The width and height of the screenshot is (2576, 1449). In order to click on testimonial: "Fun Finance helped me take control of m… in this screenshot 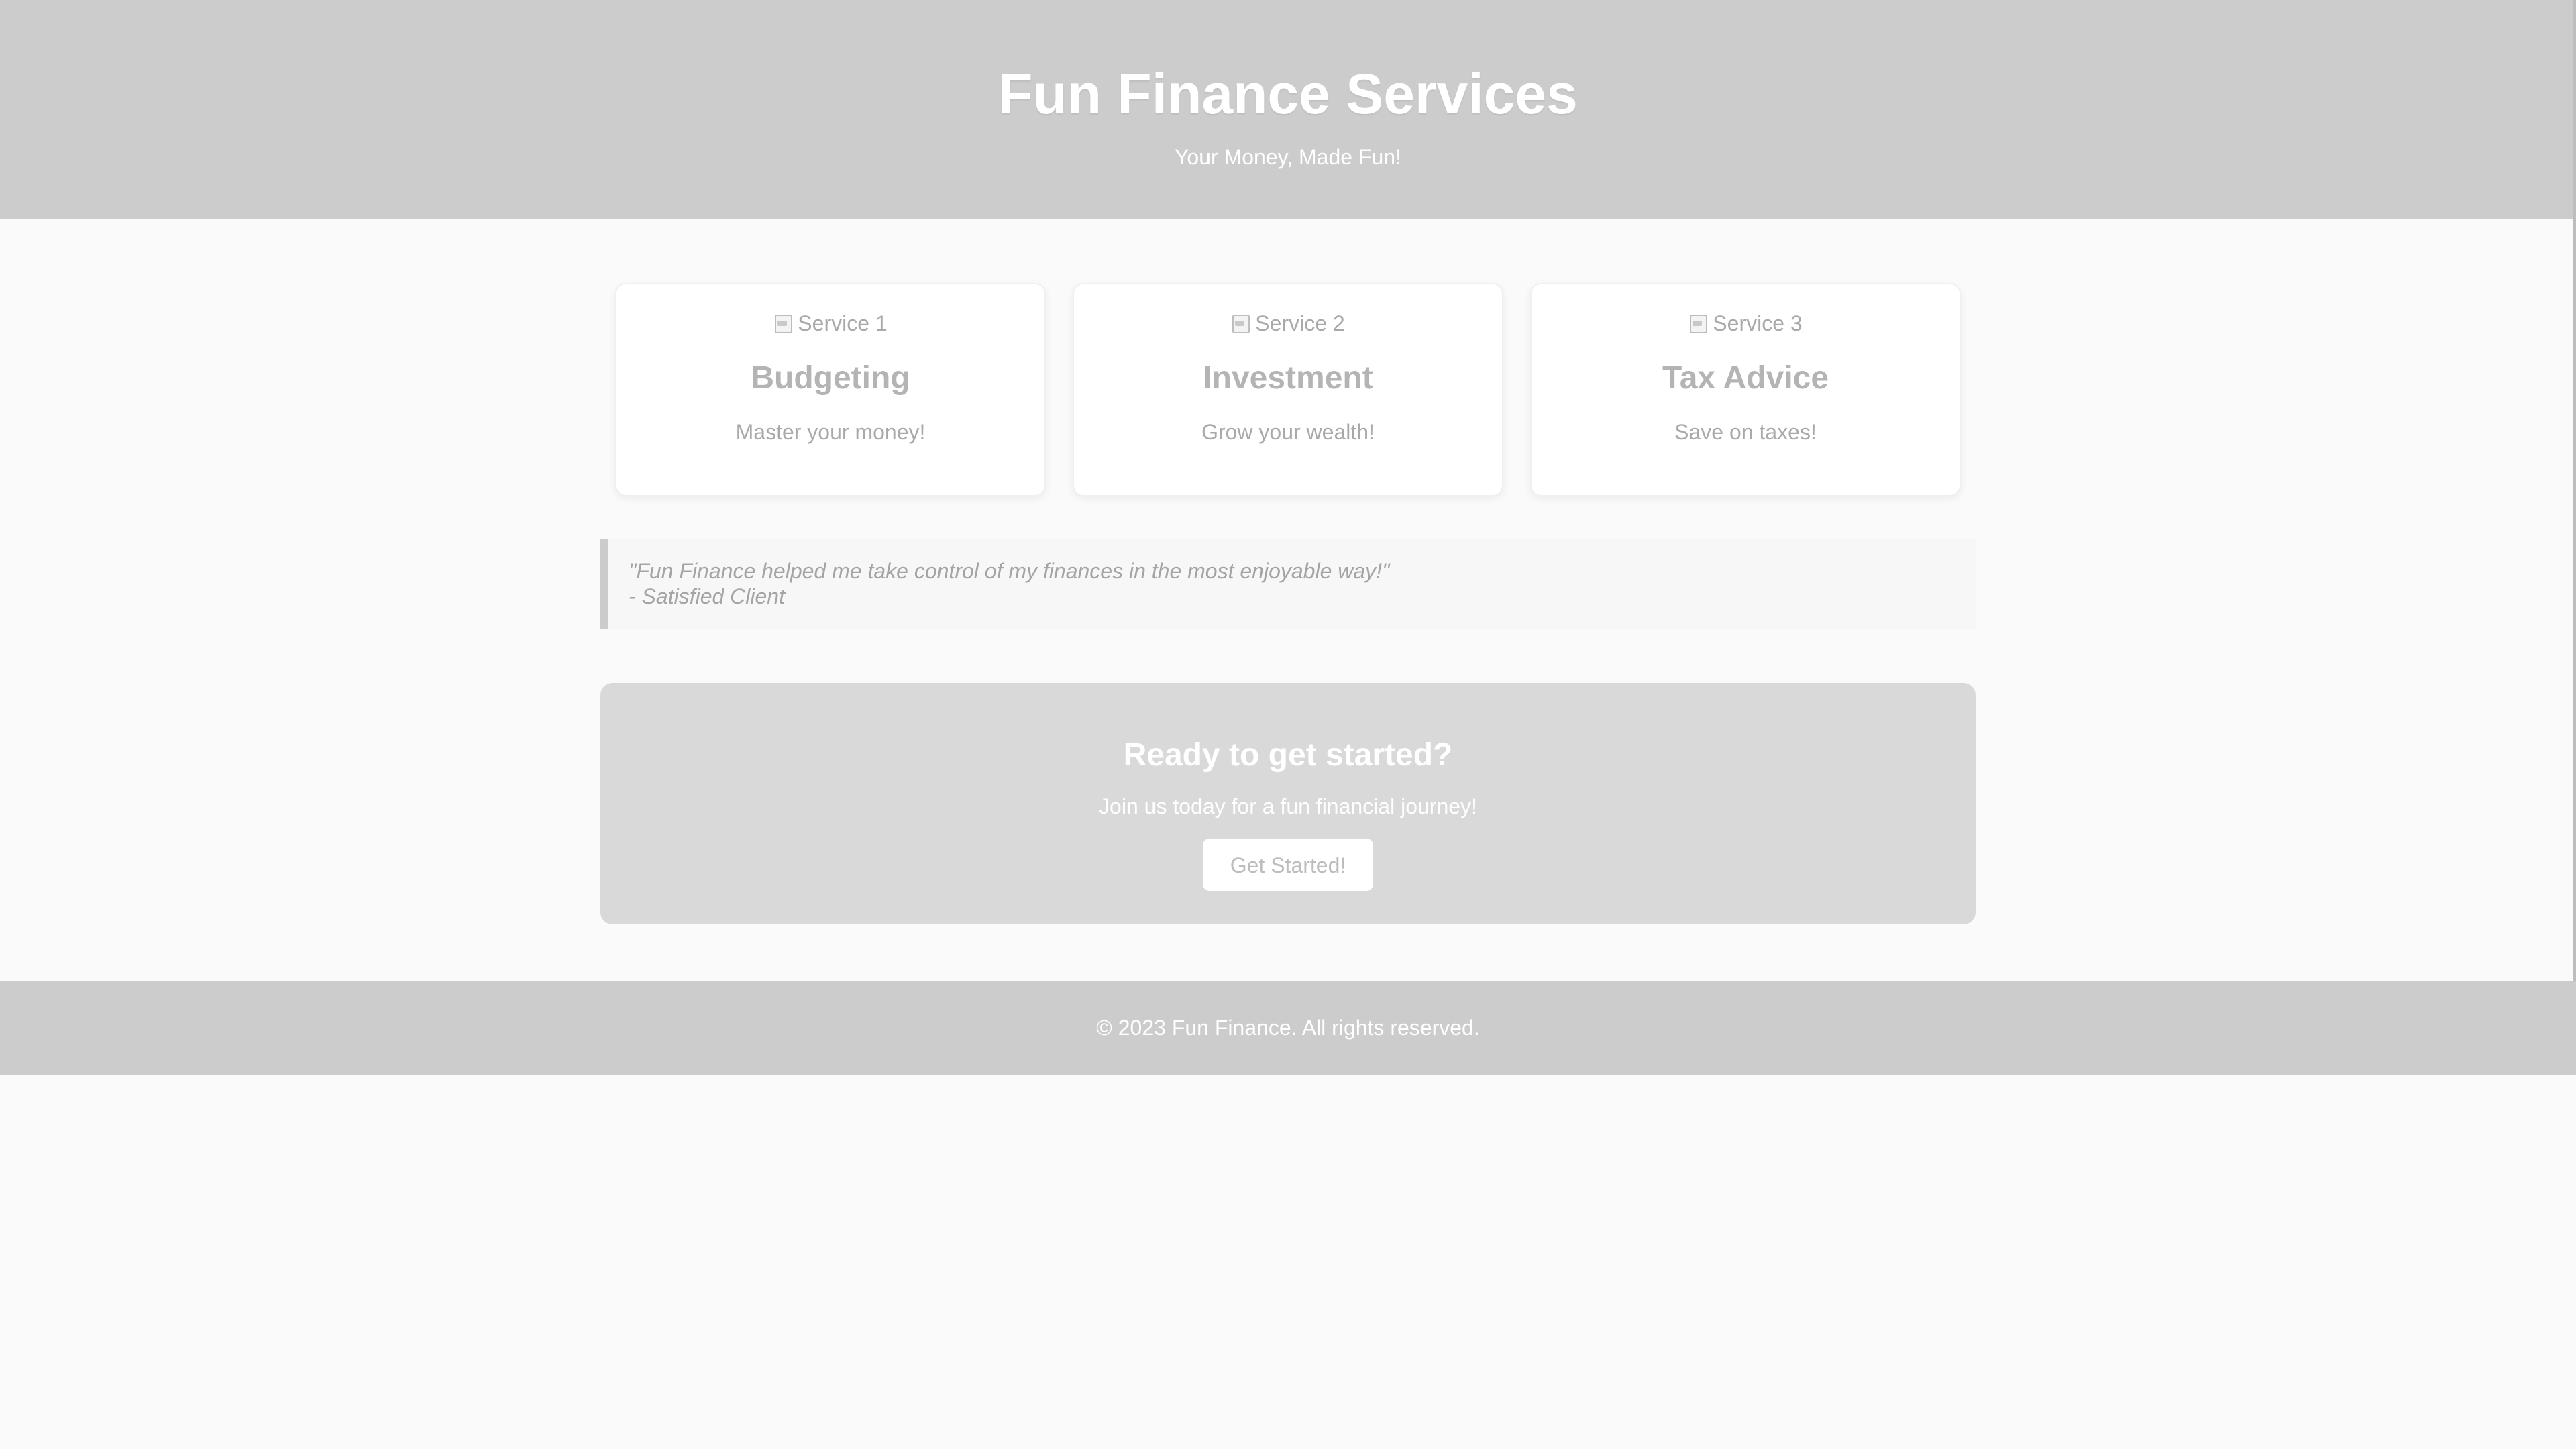, I will do `click(1288, 584)`.